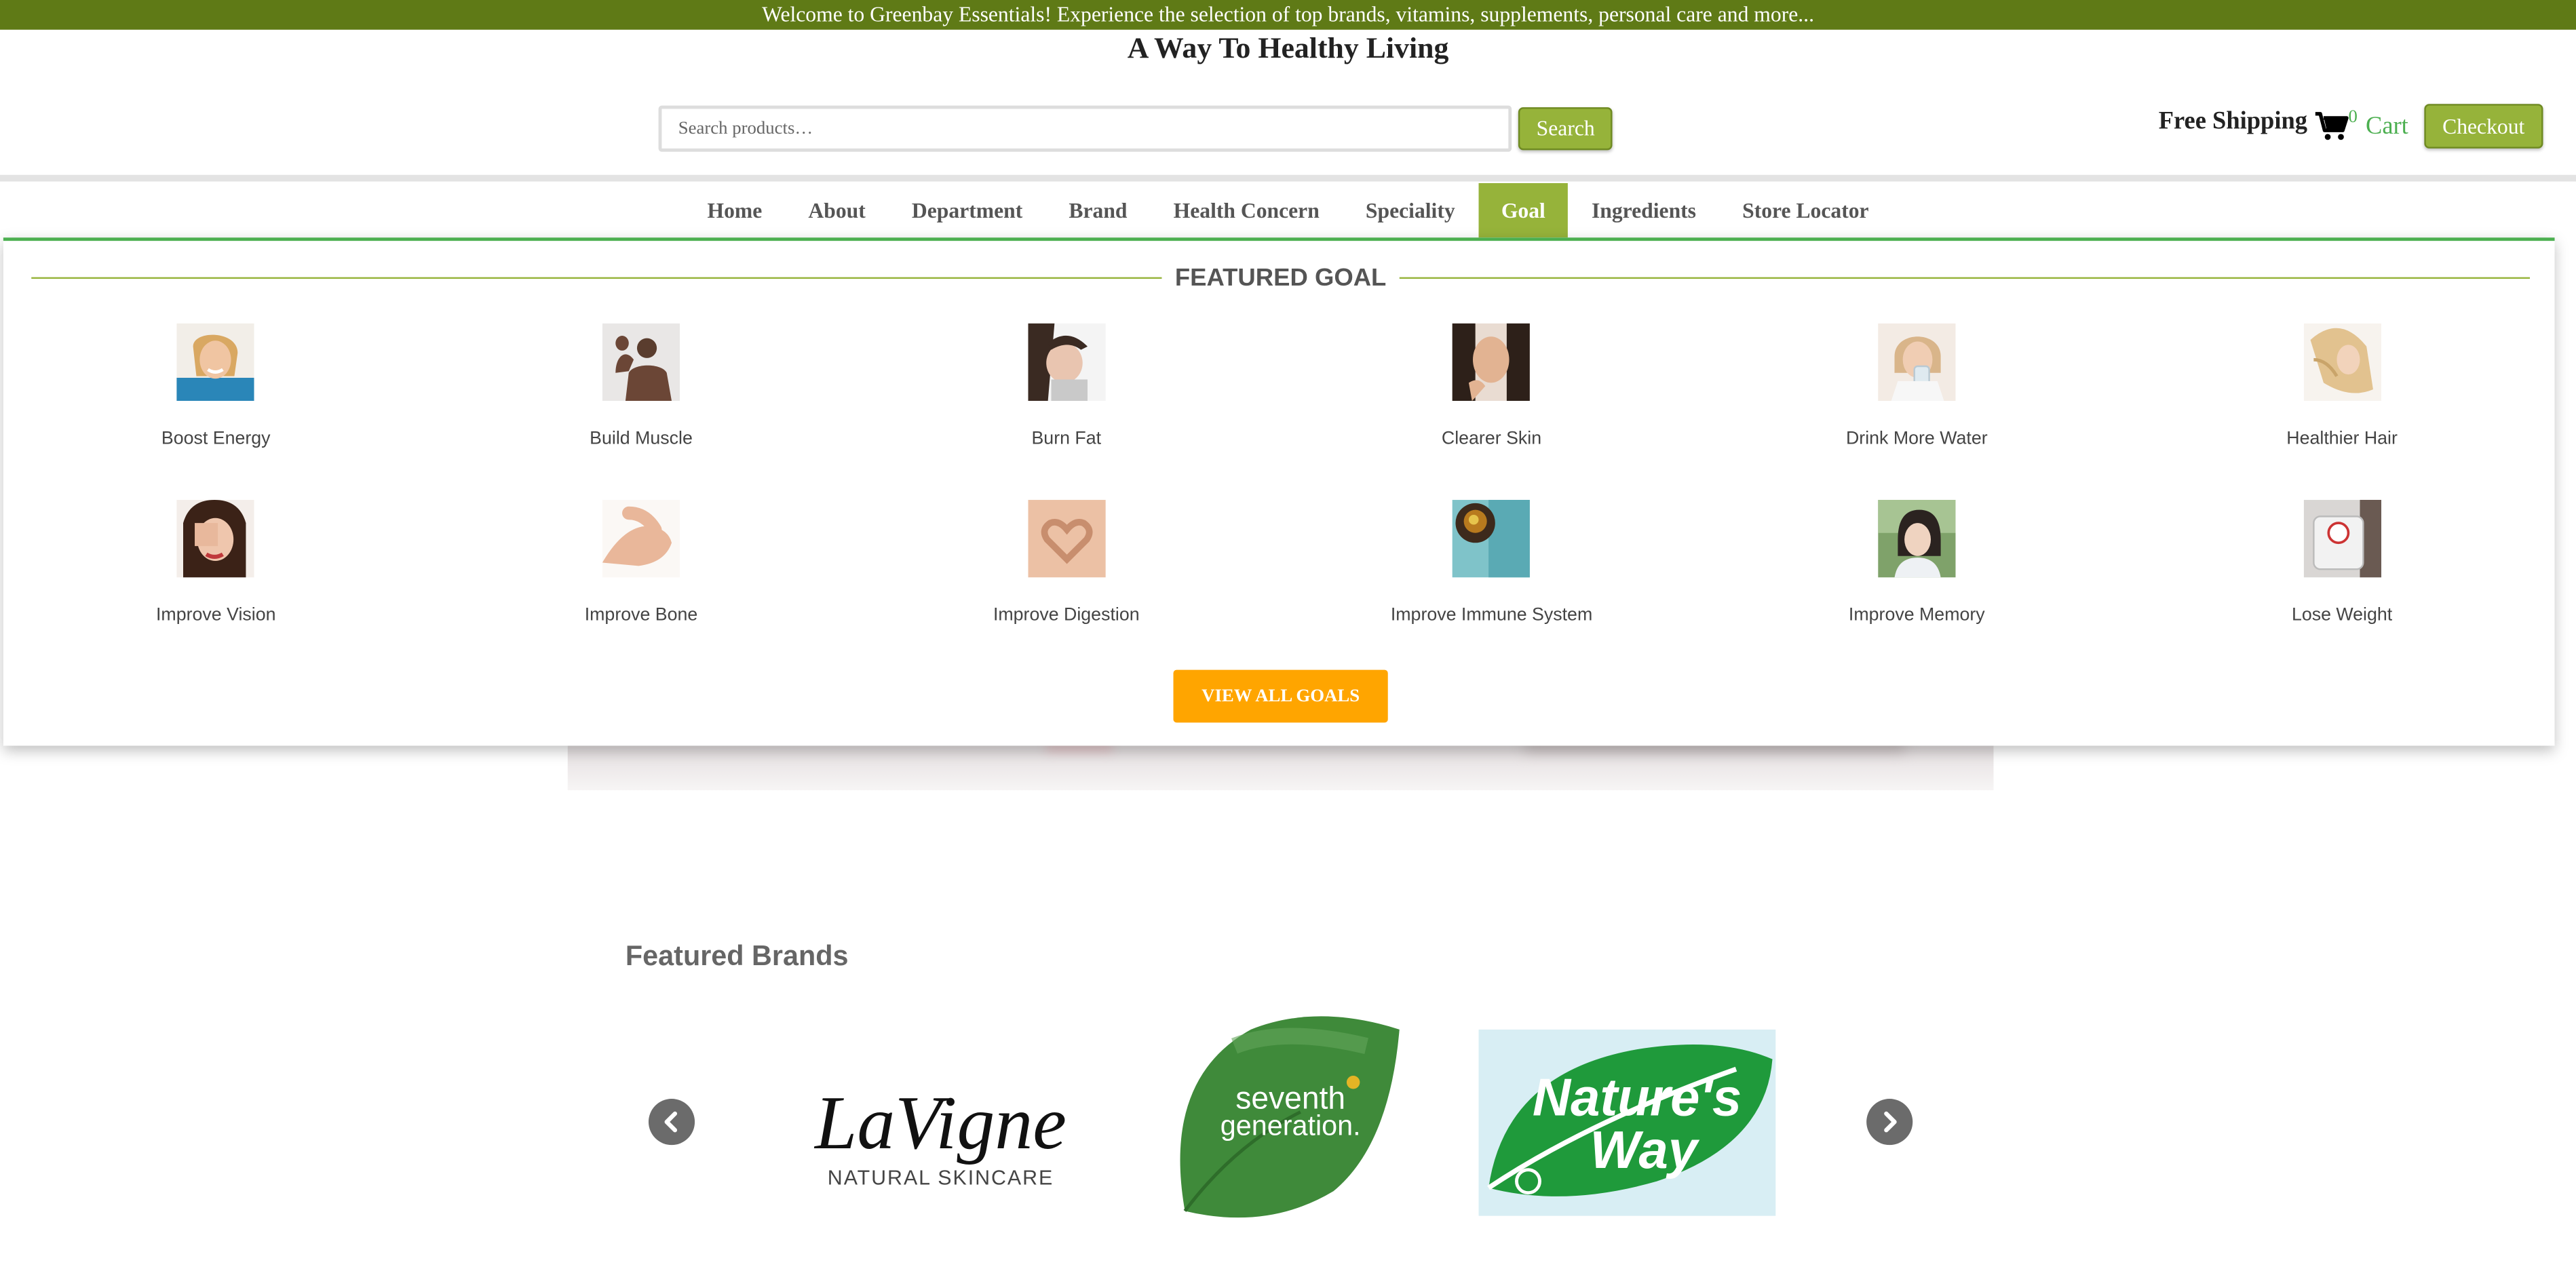  Describe the element at coordinates (1288, 178) in the screenshot. I see `header-divider` at that location.